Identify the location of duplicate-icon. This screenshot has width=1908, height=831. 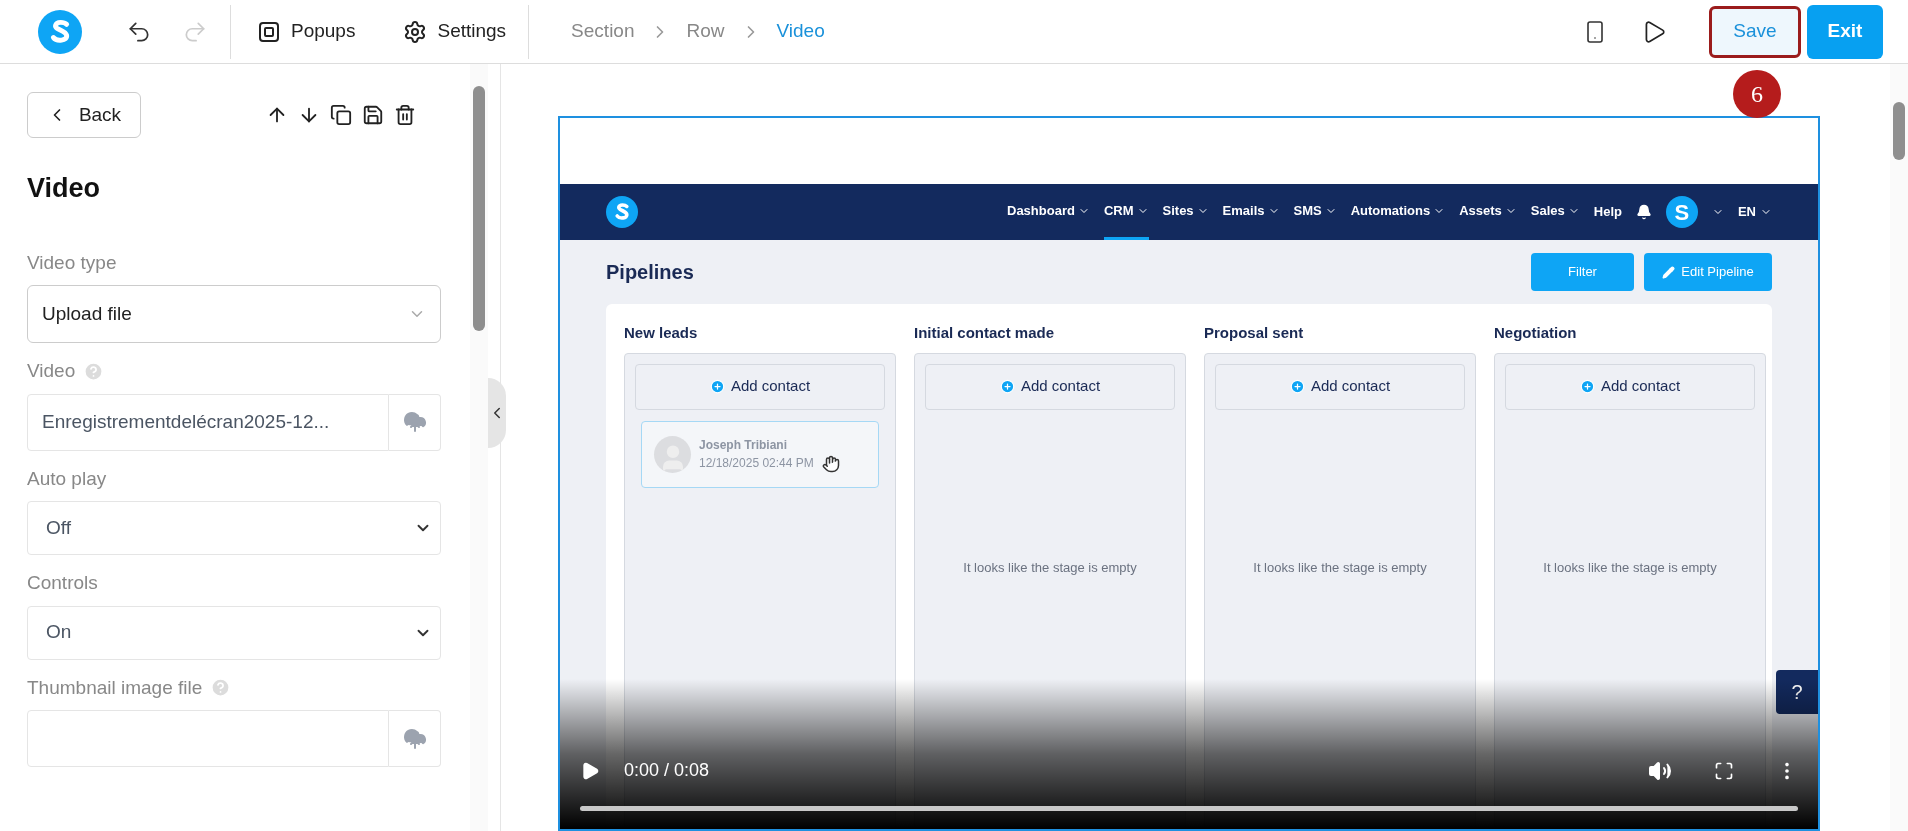
(341, 115).